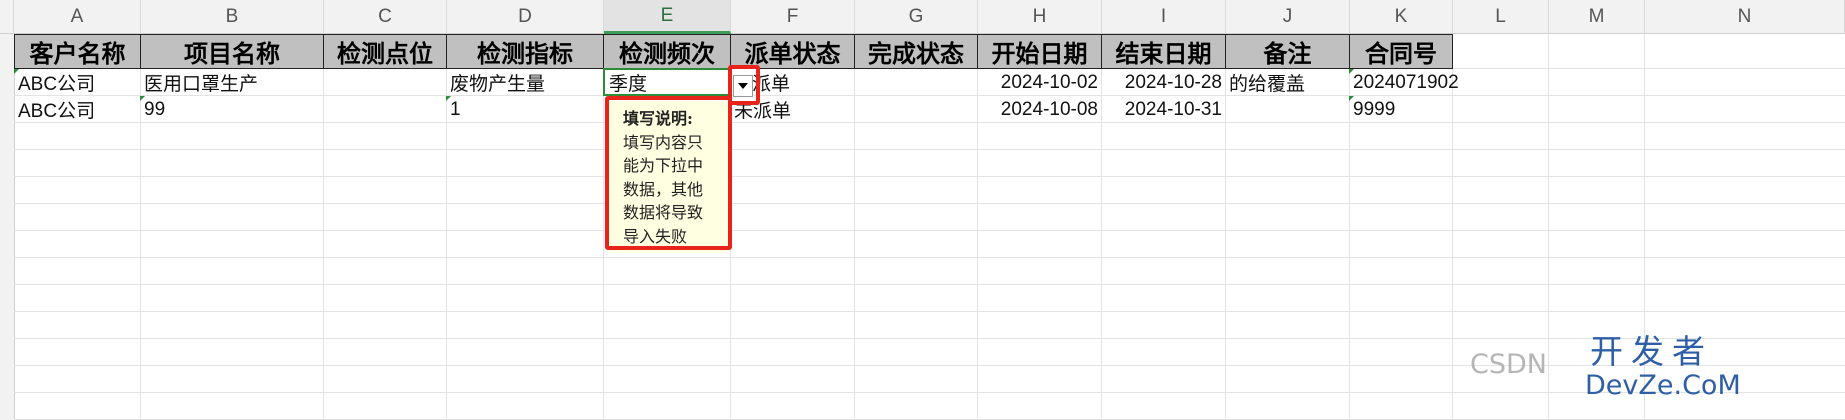  What do you see at coordinates (1401, 109) in the screenshot?
I see `table-cell: 9999` at bounding box center [1401, 109].